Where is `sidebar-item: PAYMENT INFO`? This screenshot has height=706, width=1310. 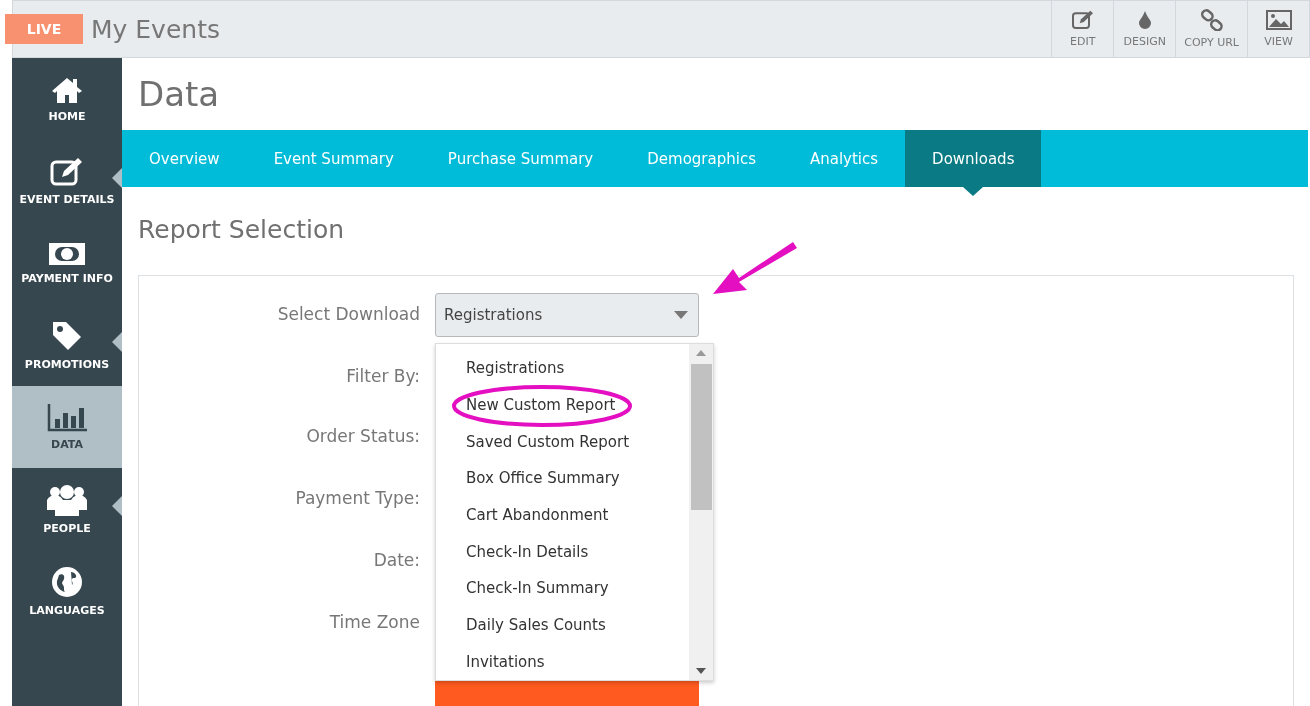
sidebar-item: PAYMENT INFO is located at coordinates (67, 263).